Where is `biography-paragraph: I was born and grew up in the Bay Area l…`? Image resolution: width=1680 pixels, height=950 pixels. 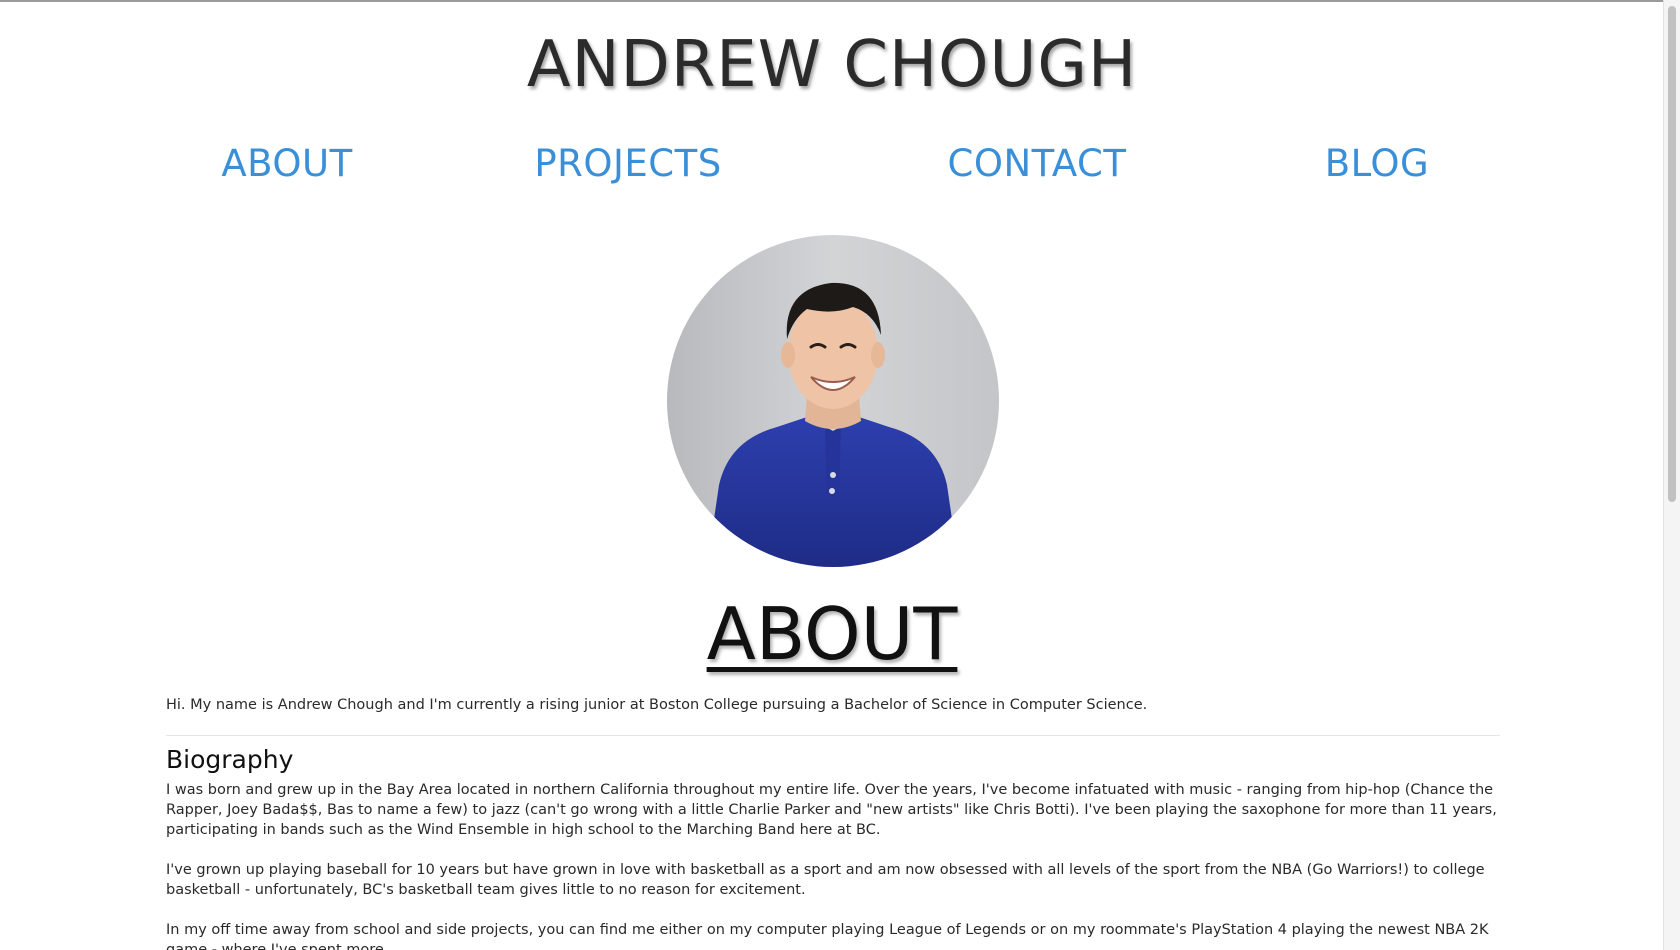
biography-paragraph: I was born and grew up in the Bay Area l… is located at coordinates (831, 810).